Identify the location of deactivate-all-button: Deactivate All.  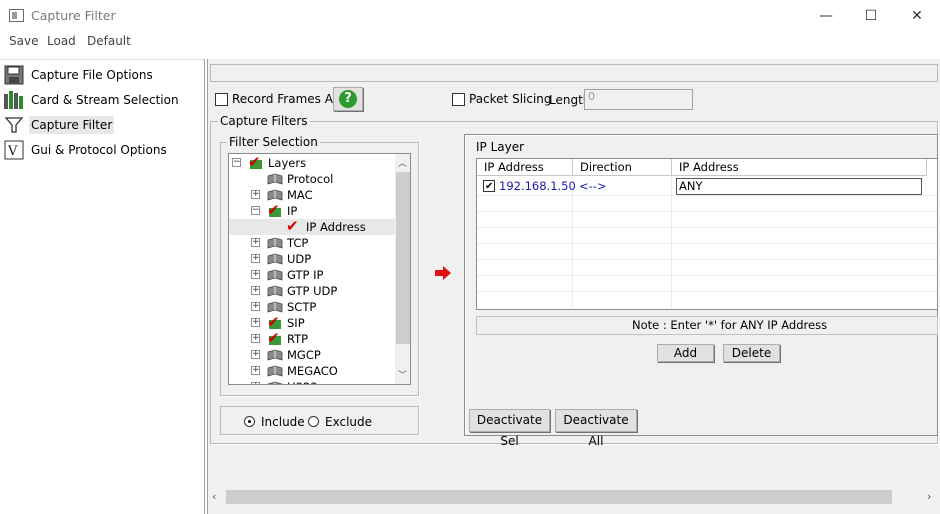
(596, 428).